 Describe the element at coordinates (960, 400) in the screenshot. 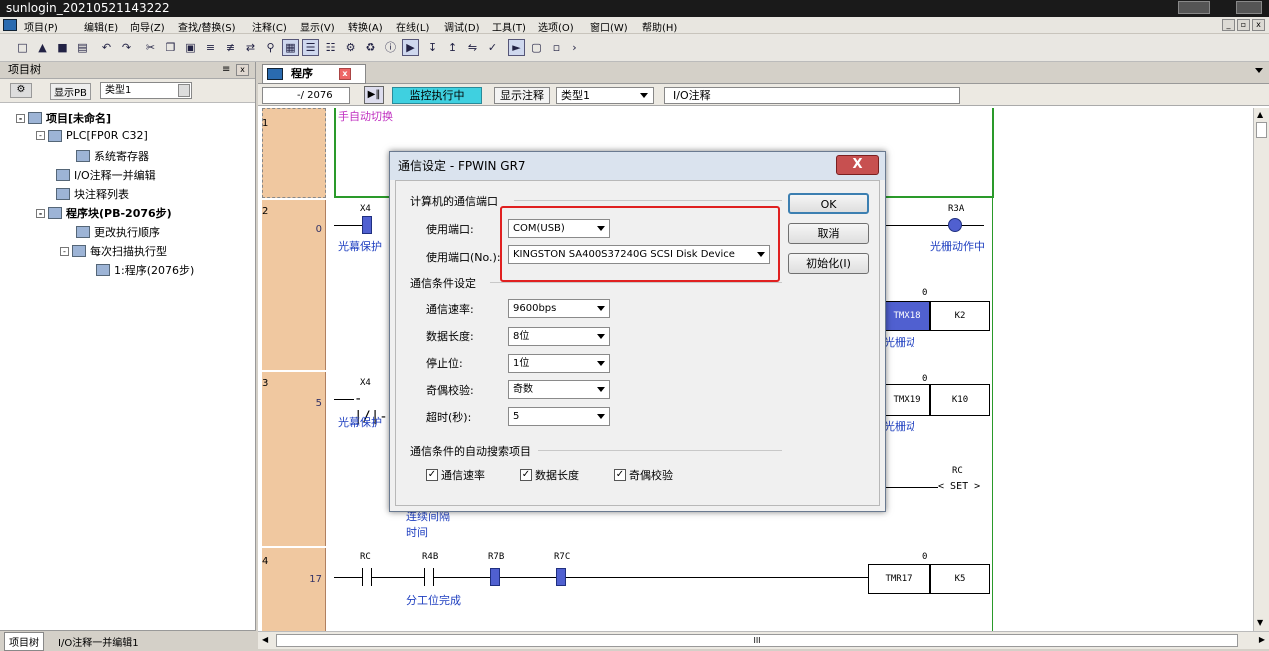

I see `tmx-setting: K10` at that location.